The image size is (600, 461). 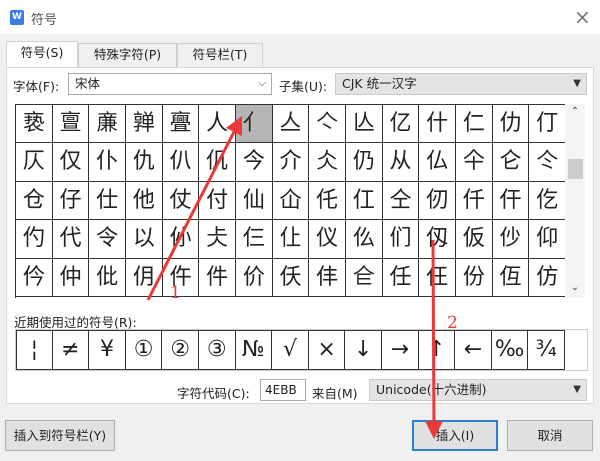 I want to click on char-cell: 仹, so click(x=328, y=277).